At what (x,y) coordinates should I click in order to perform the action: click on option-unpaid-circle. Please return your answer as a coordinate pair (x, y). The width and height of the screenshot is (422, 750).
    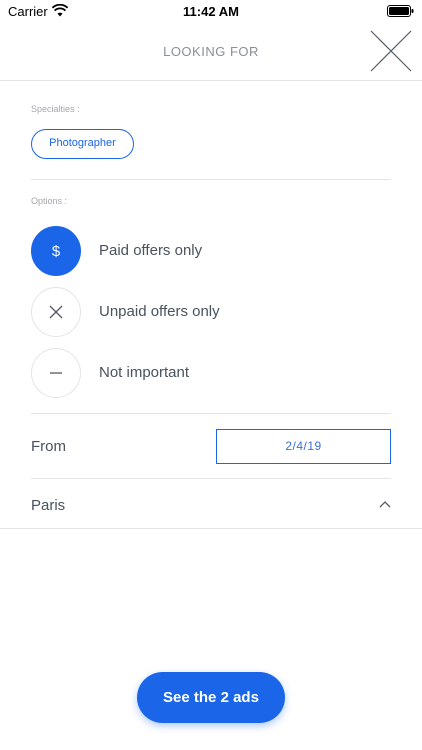
    Looking at the image, I should click on (56, 312).